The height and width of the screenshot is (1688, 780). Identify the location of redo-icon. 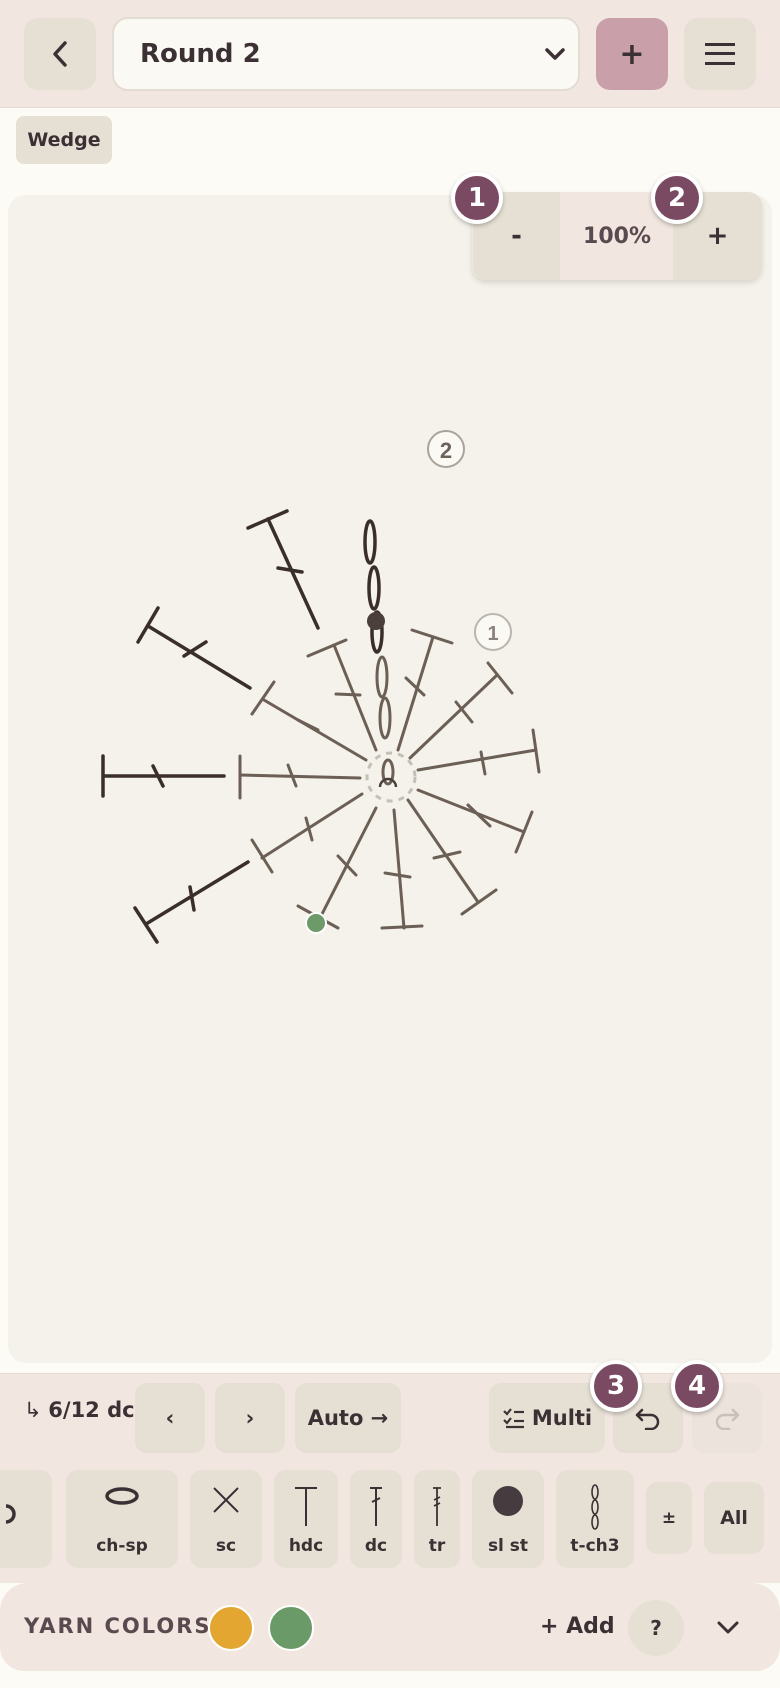
(727, 1419).